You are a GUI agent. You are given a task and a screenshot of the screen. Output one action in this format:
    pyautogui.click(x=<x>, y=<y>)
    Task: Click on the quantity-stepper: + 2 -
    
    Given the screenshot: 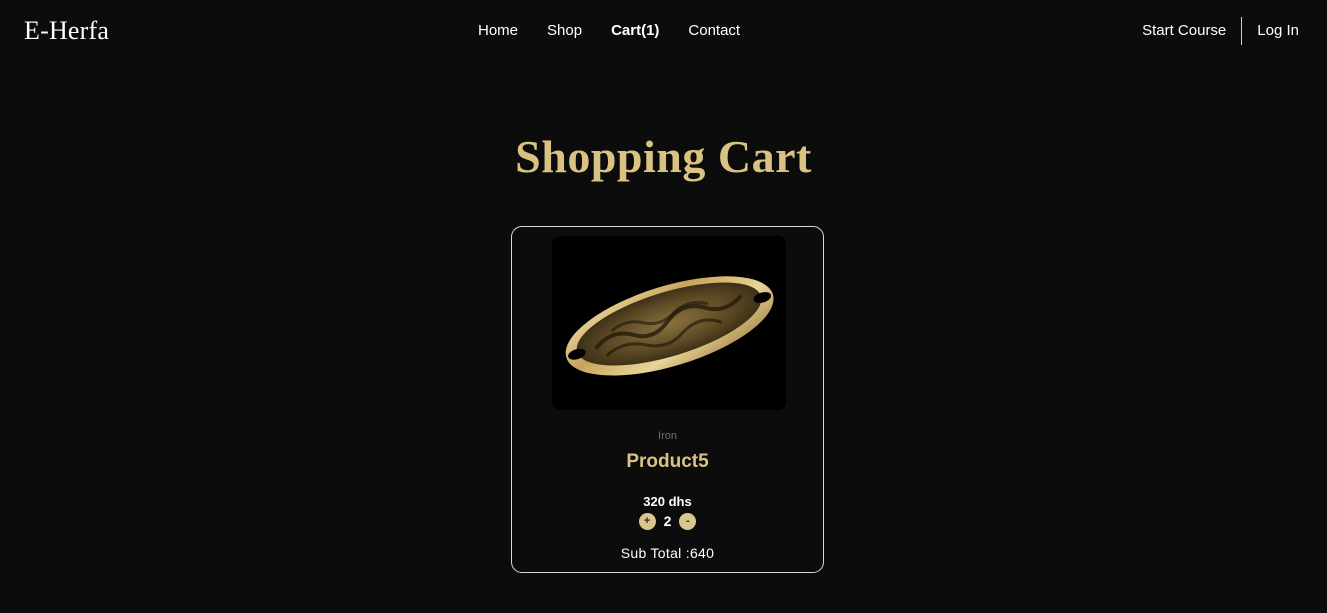 What is the action you would take?
    pyautogui.click(x=667, y=521)
    